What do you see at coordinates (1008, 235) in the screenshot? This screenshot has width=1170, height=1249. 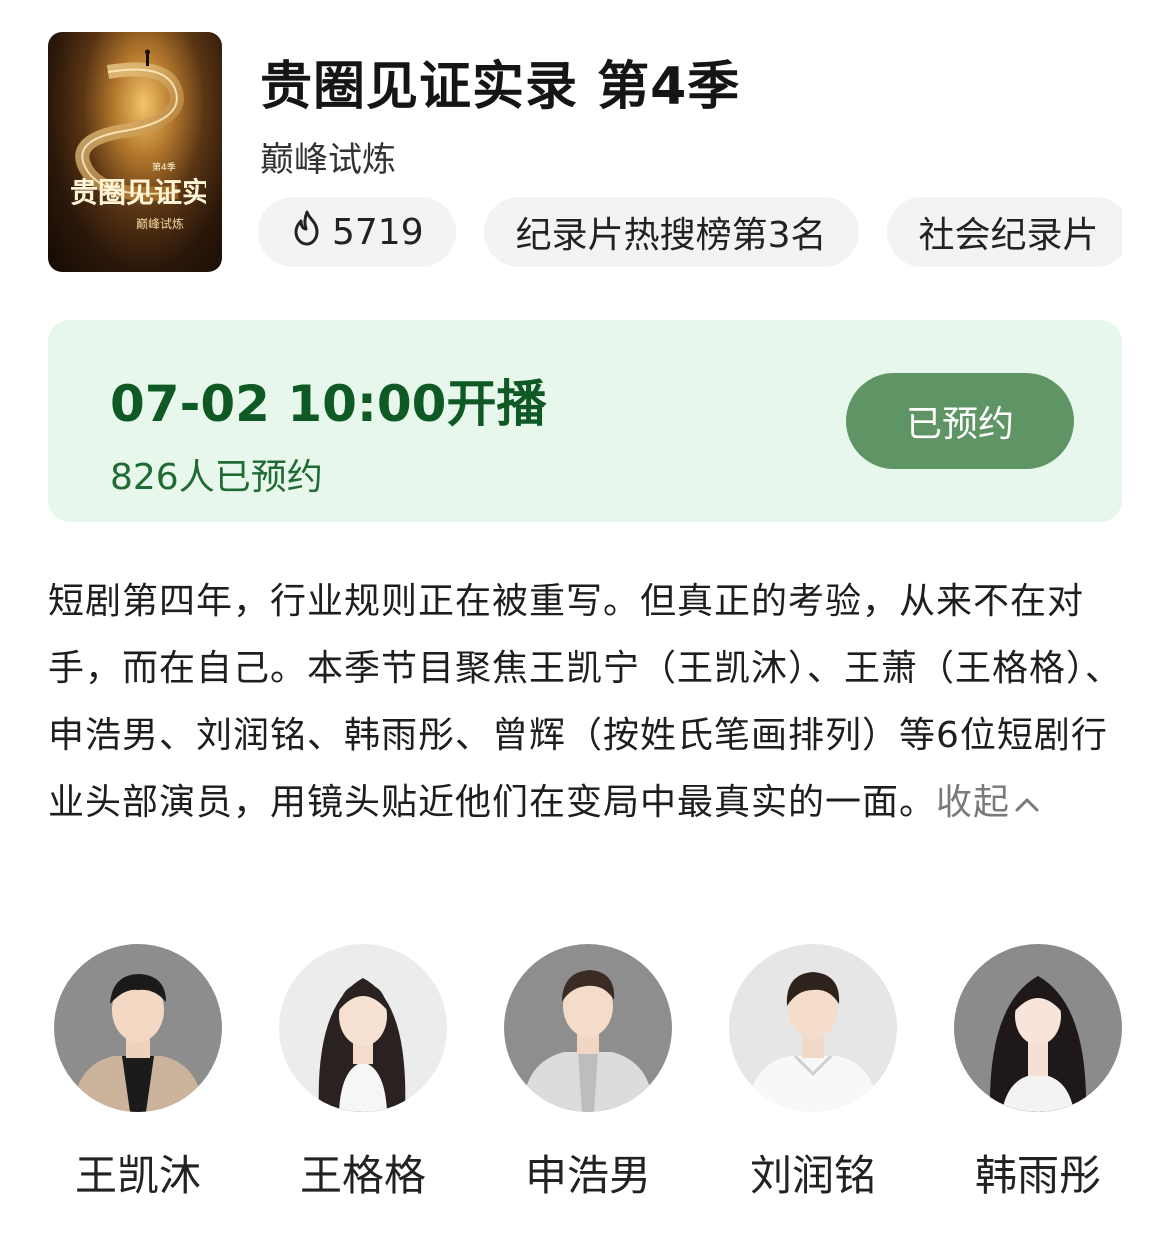 I see `genre-label: 社会纪录片` at bounding box center [1008, 235].